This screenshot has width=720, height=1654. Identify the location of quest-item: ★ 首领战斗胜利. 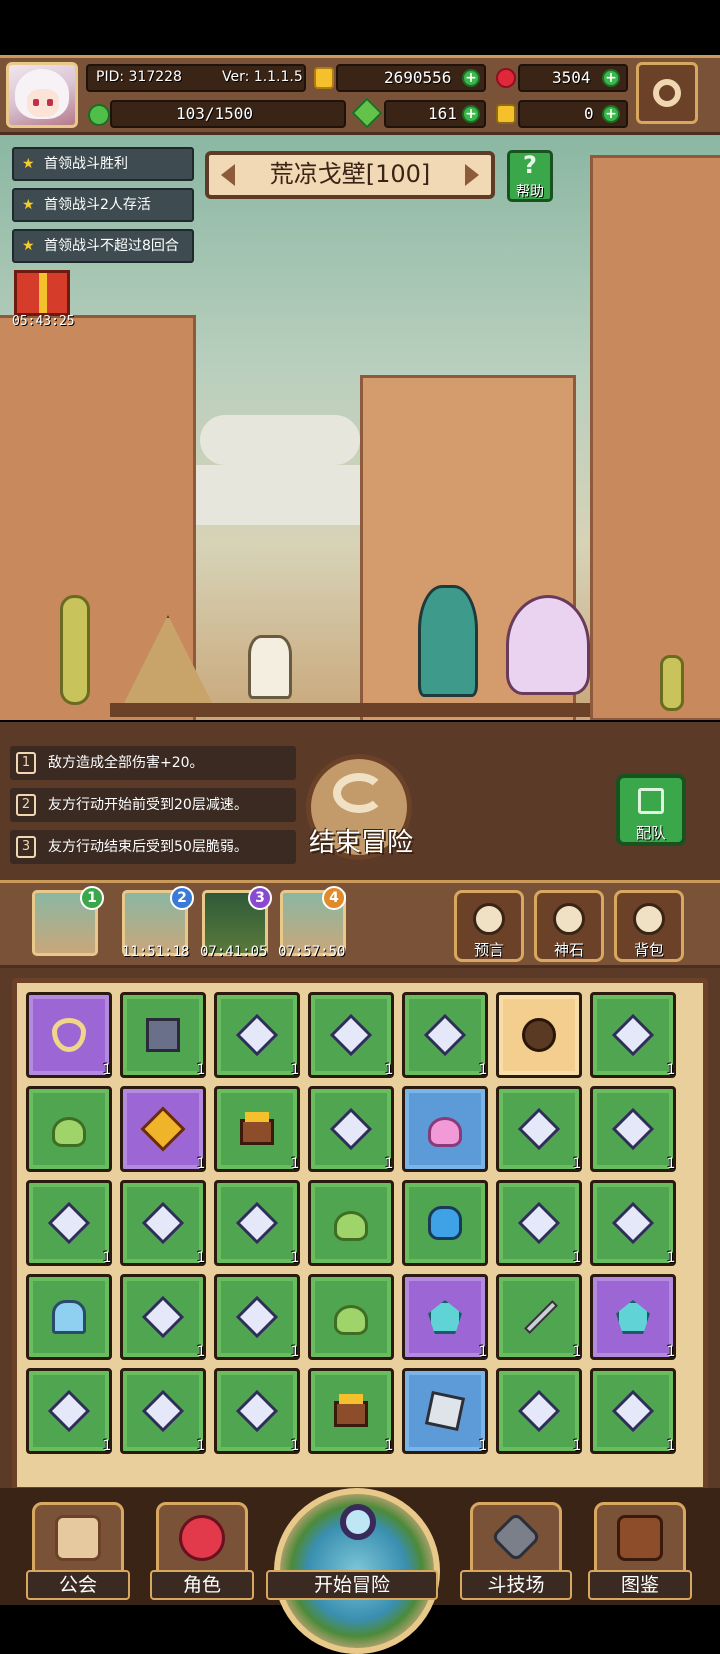
(103, 164).